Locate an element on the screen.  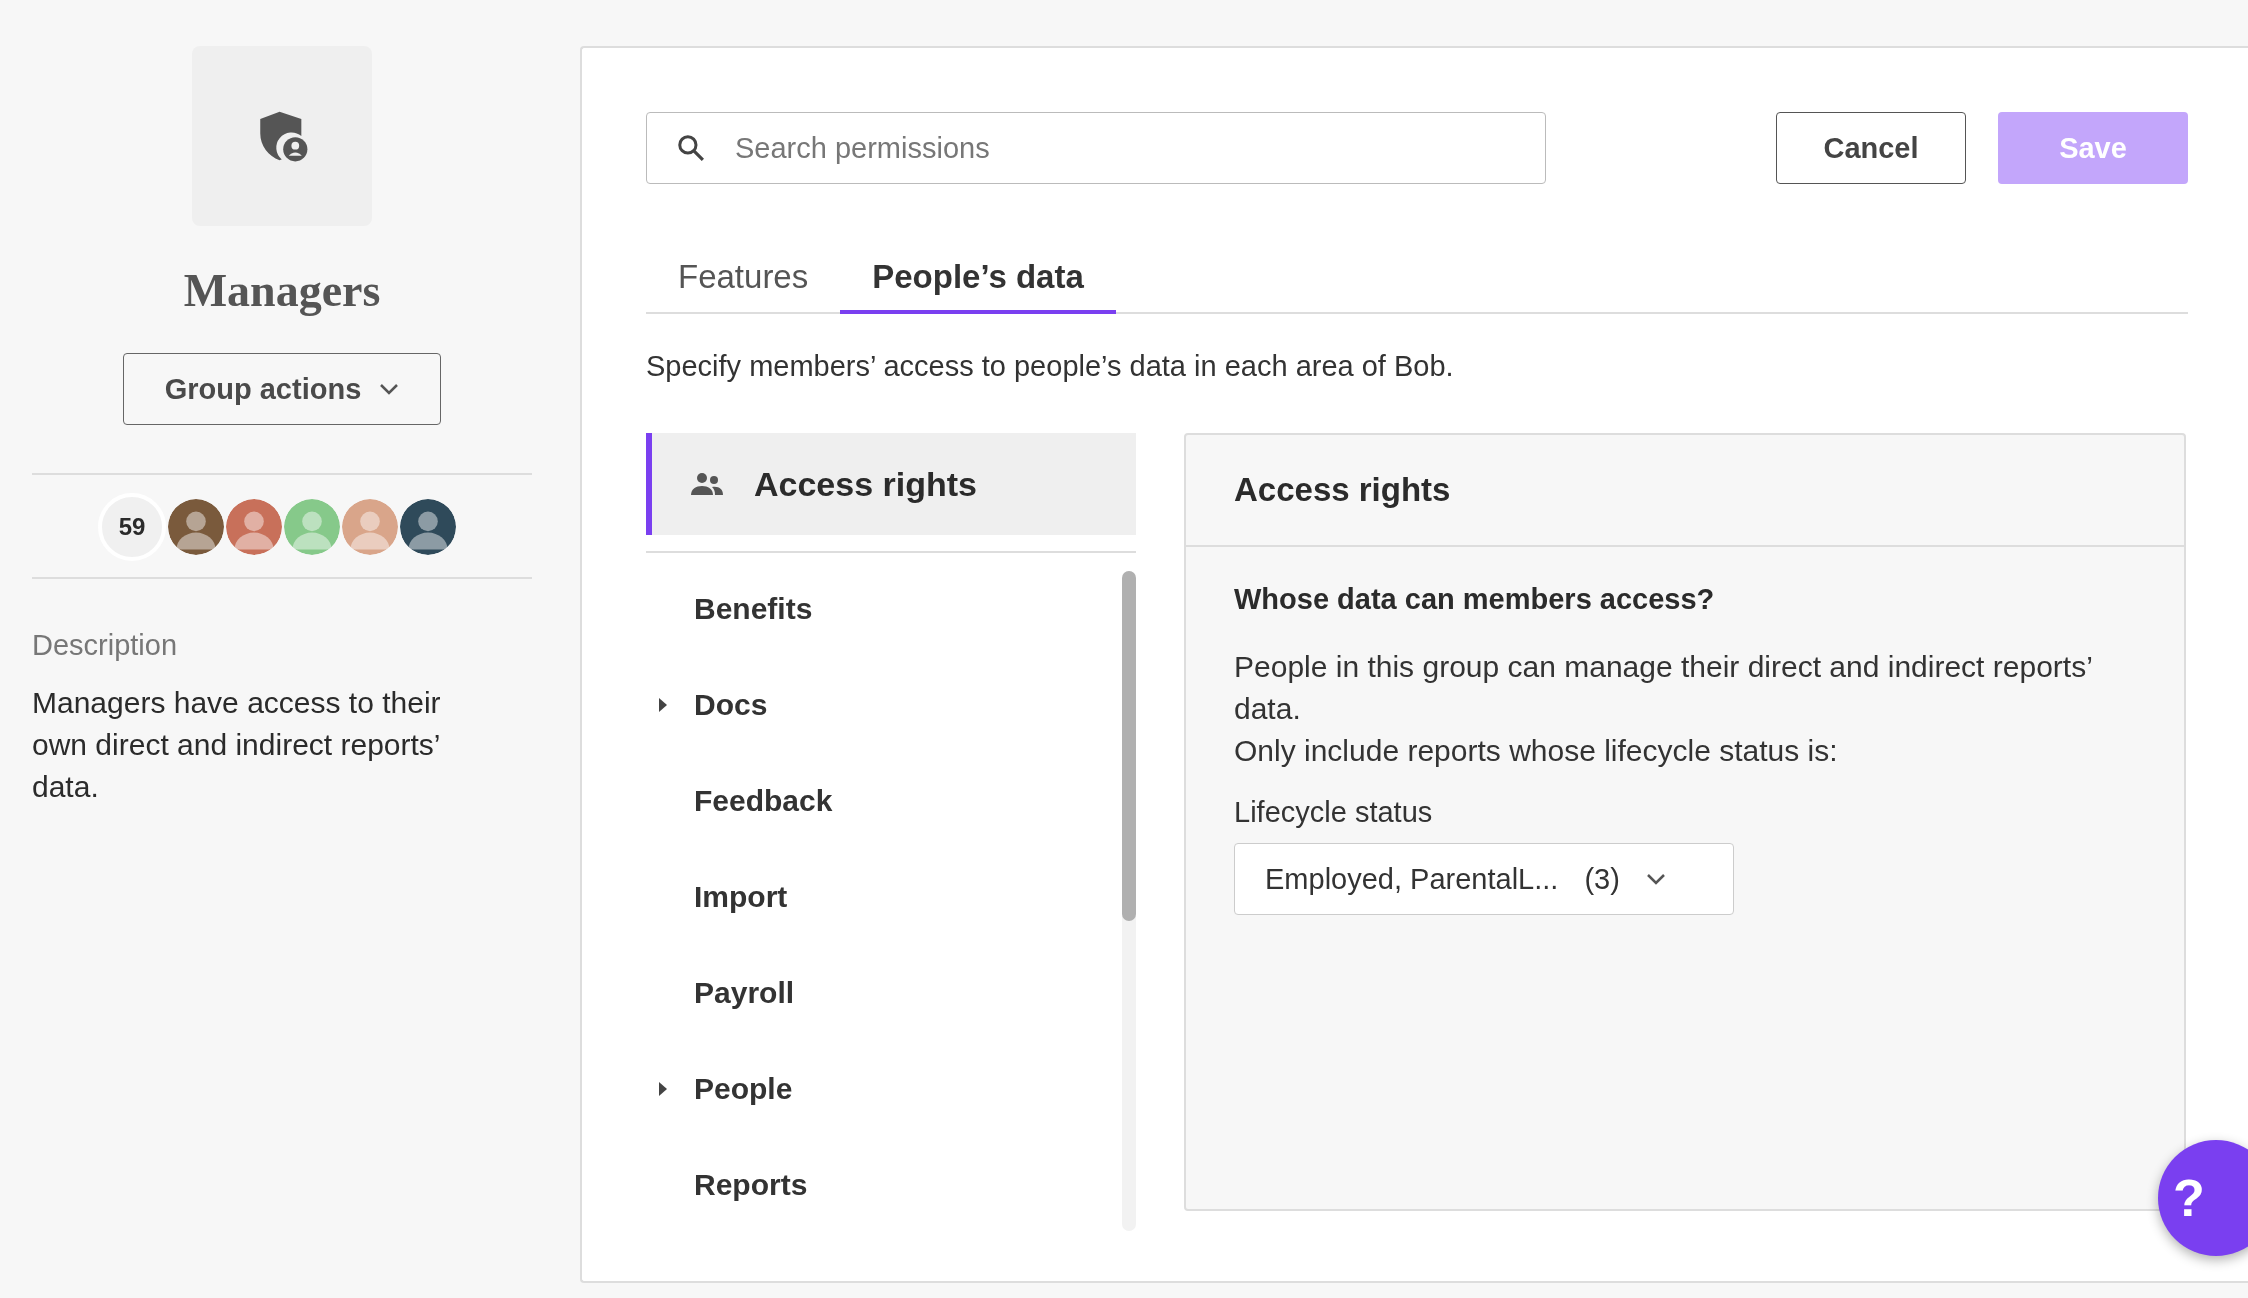
field-label: Lifecycle status is located at coordinates (1334, 812).